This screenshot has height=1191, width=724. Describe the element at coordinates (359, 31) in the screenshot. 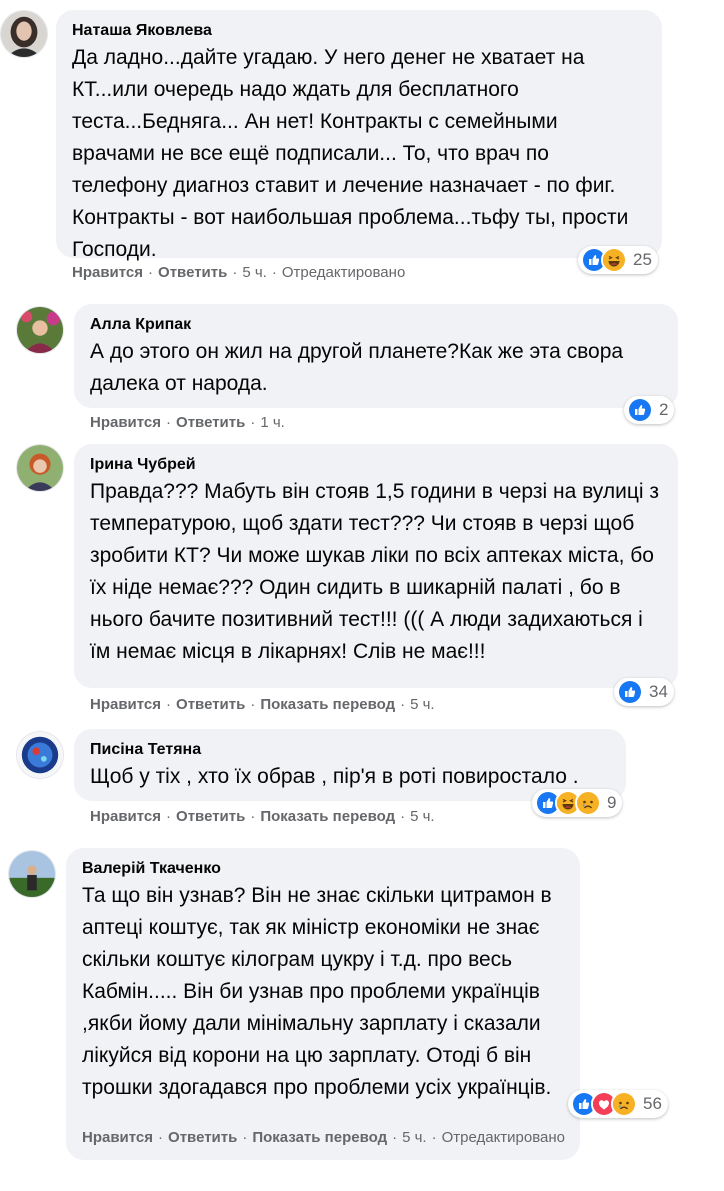

I see `comment-author: Наташа Яковлева` at that location.